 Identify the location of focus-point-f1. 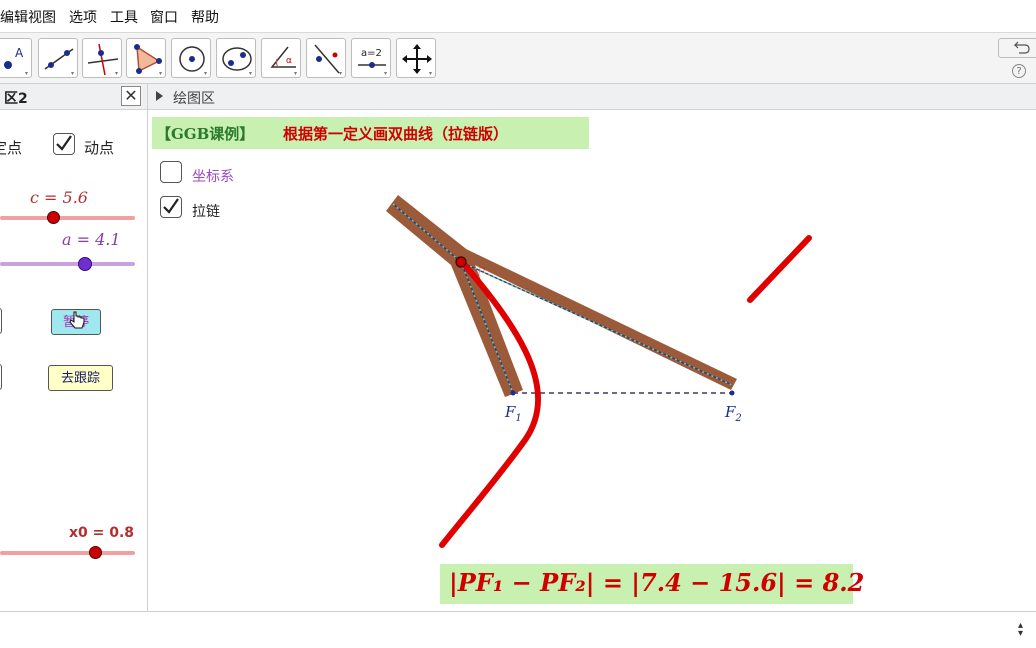
(513, 393).